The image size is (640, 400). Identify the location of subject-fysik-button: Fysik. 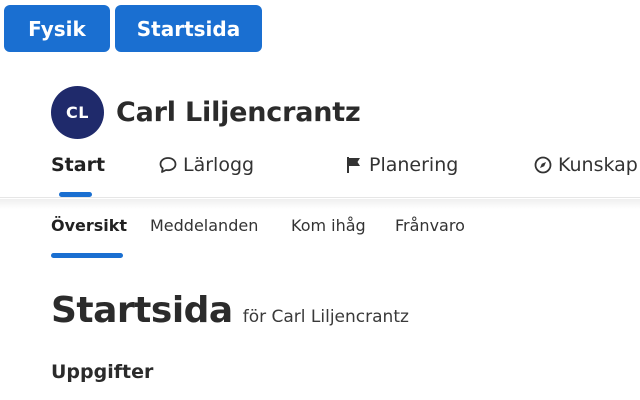
(57, 28).